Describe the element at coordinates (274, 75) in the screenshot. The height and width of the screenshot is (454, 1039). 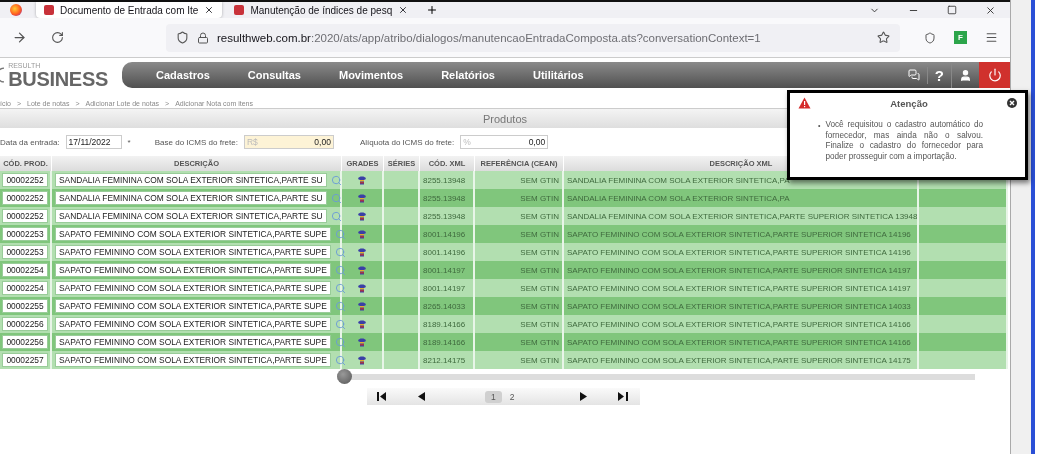
I see `menu-item: Consultas` at that location.